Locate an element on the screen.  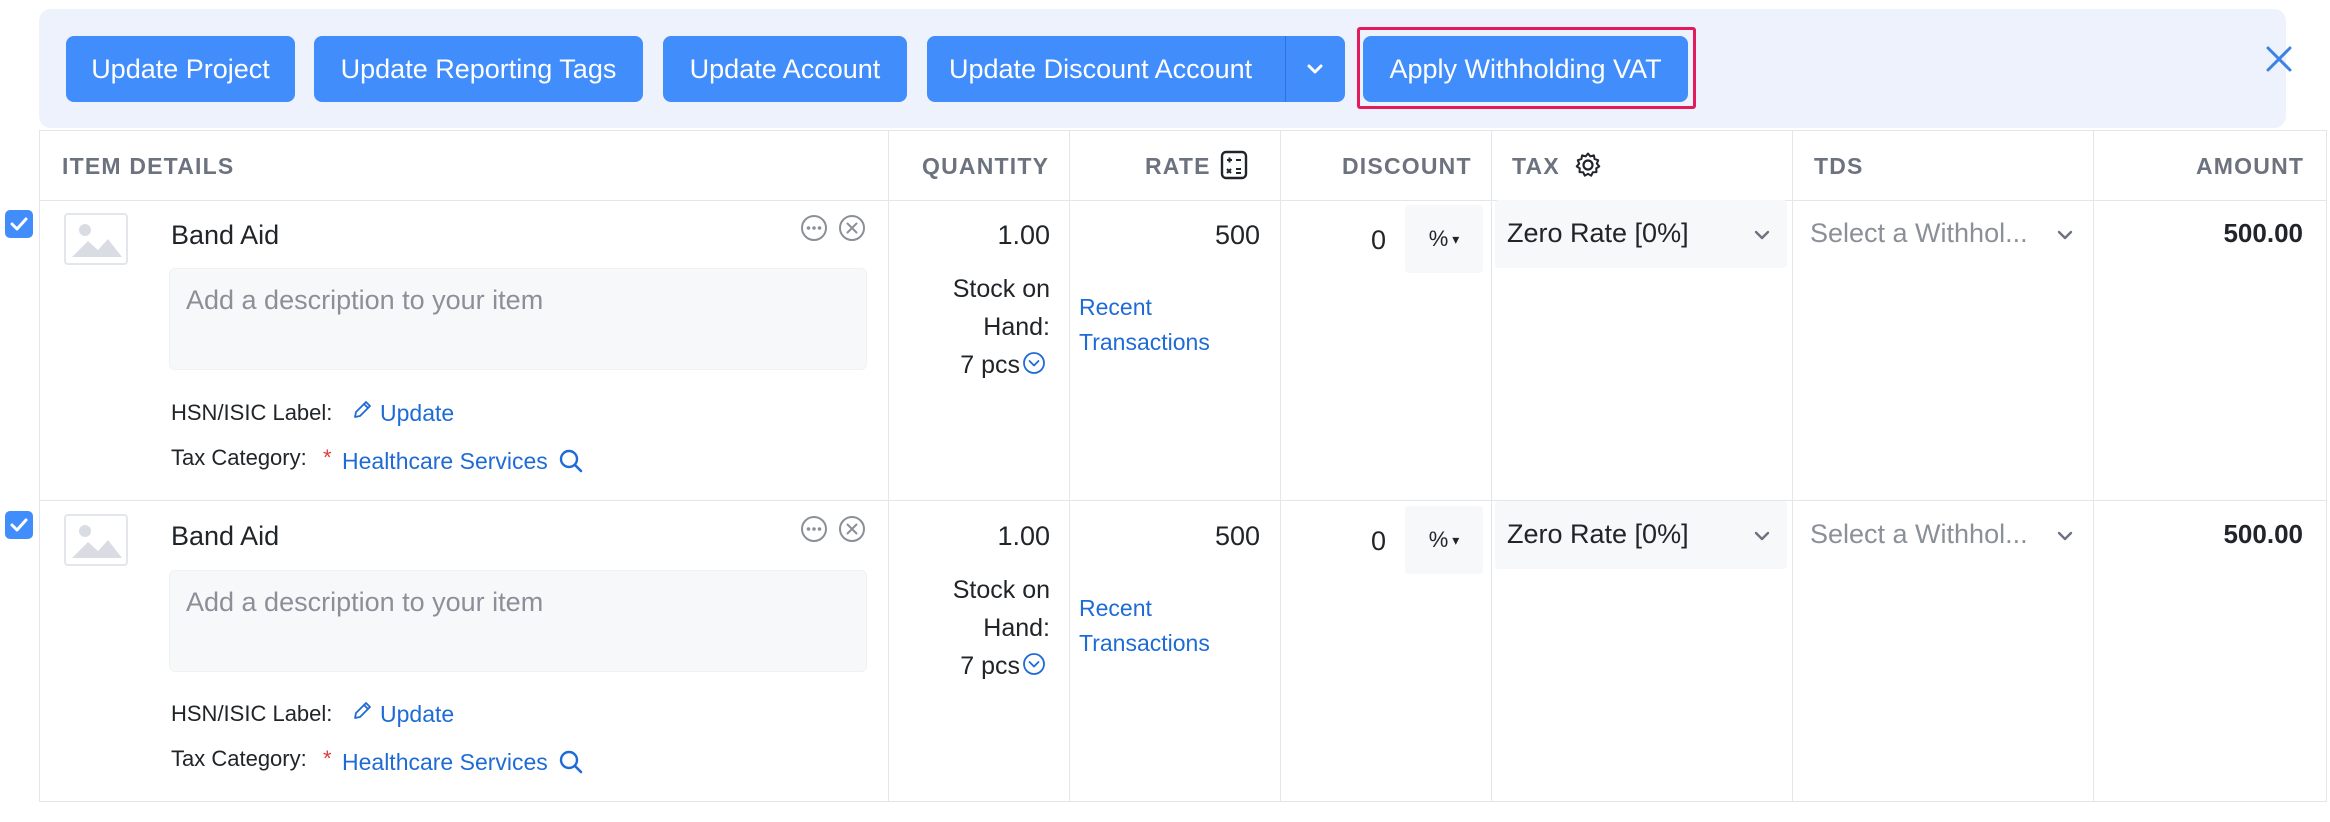
update-discount-account-button: Update Discount Account is located at coordinates (1100, 69).